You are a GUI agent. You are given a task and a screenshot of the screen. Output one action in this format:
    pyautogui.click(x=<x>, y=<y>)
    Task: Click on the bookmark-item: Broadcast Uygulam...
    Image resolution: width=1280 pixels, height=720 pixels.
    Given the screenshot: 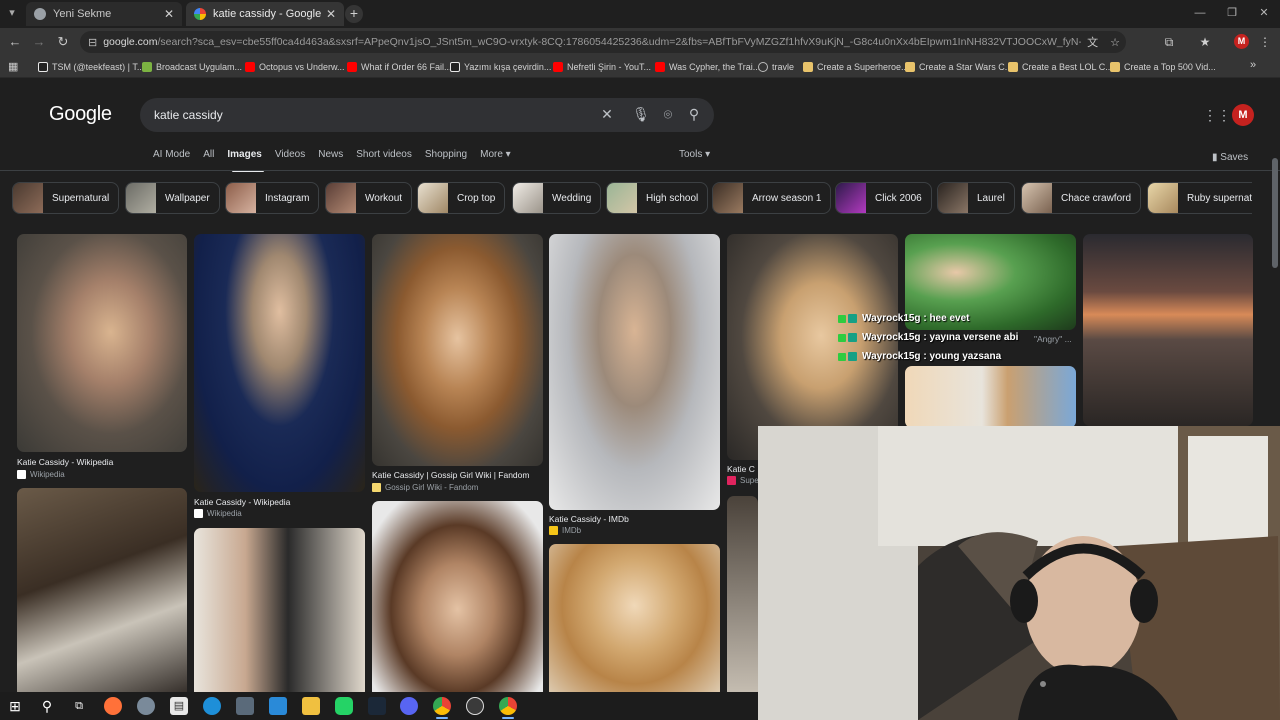 What is the action you would take?
    pyautogui.click(x=192, y=67)
    